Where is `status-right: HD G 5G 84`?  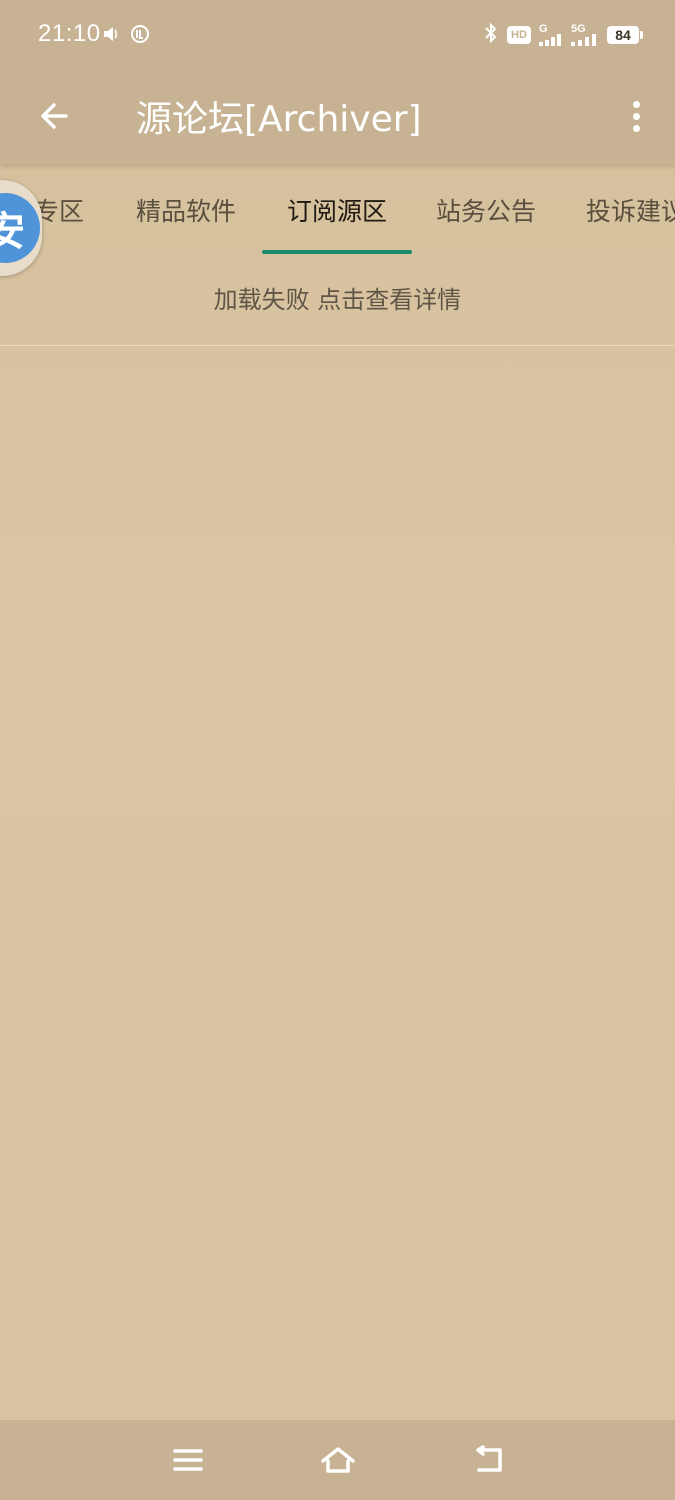 status-right: HD G 5G 84 is located at coordinates (563, 34).